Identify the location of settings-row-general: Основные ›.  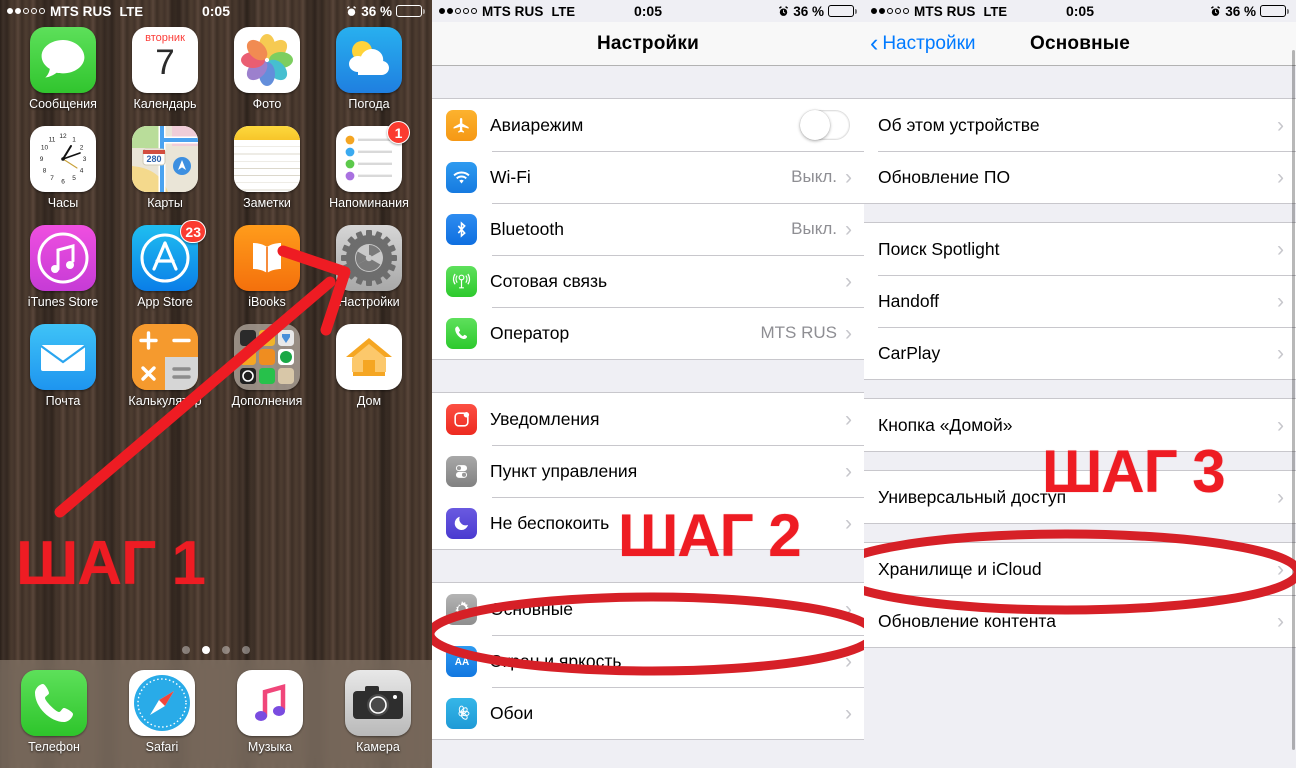
(648, 609).